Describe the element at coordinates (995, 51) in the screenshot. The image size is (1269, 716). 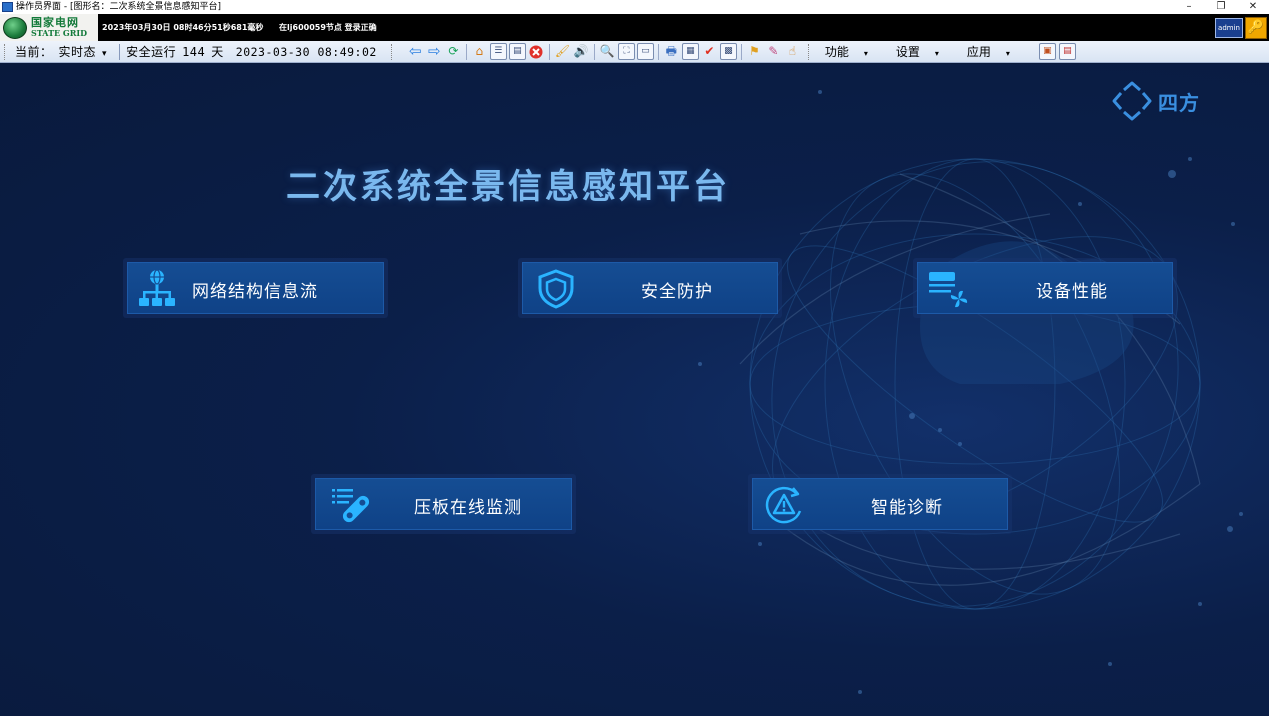
I see `menu-apply: 应用 ▾` at that location.